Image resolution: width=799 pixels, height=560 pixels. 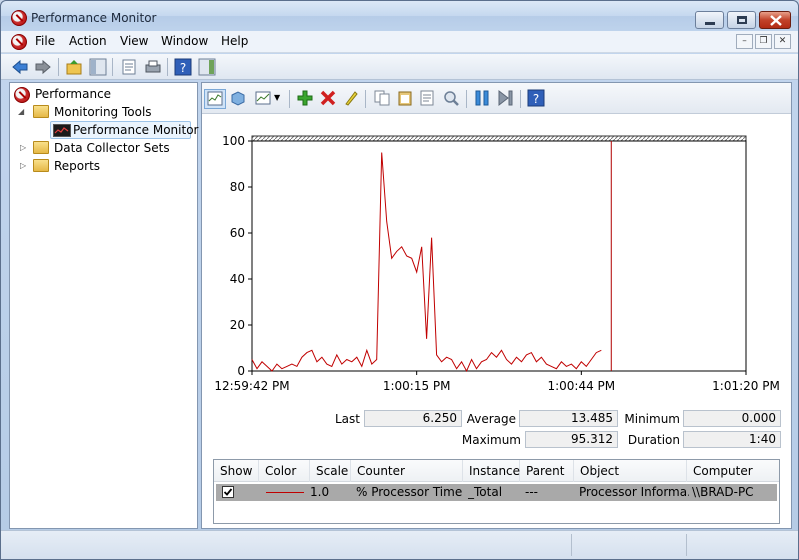 What do you see at coordinates (505, 98) in the screenshot?
I see `update-data-icon` at bounding box center [505, 98].